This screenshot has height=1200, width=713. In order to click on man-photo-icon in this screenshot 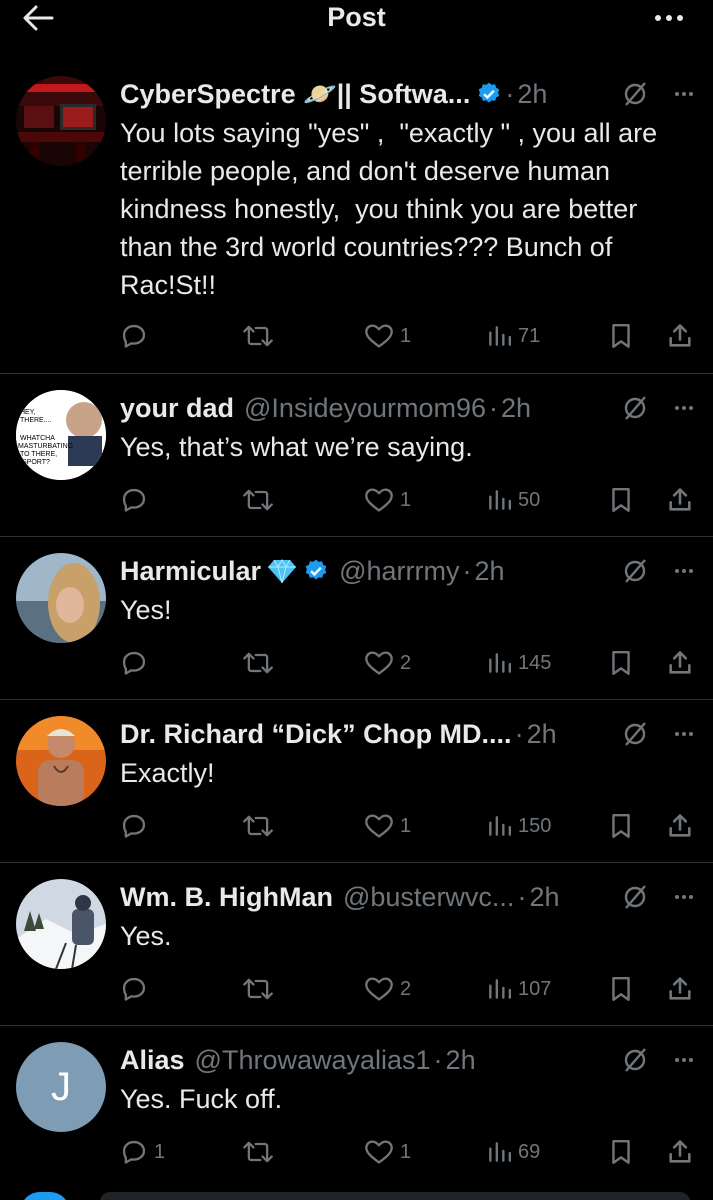, I will do `click(61, 761)`.